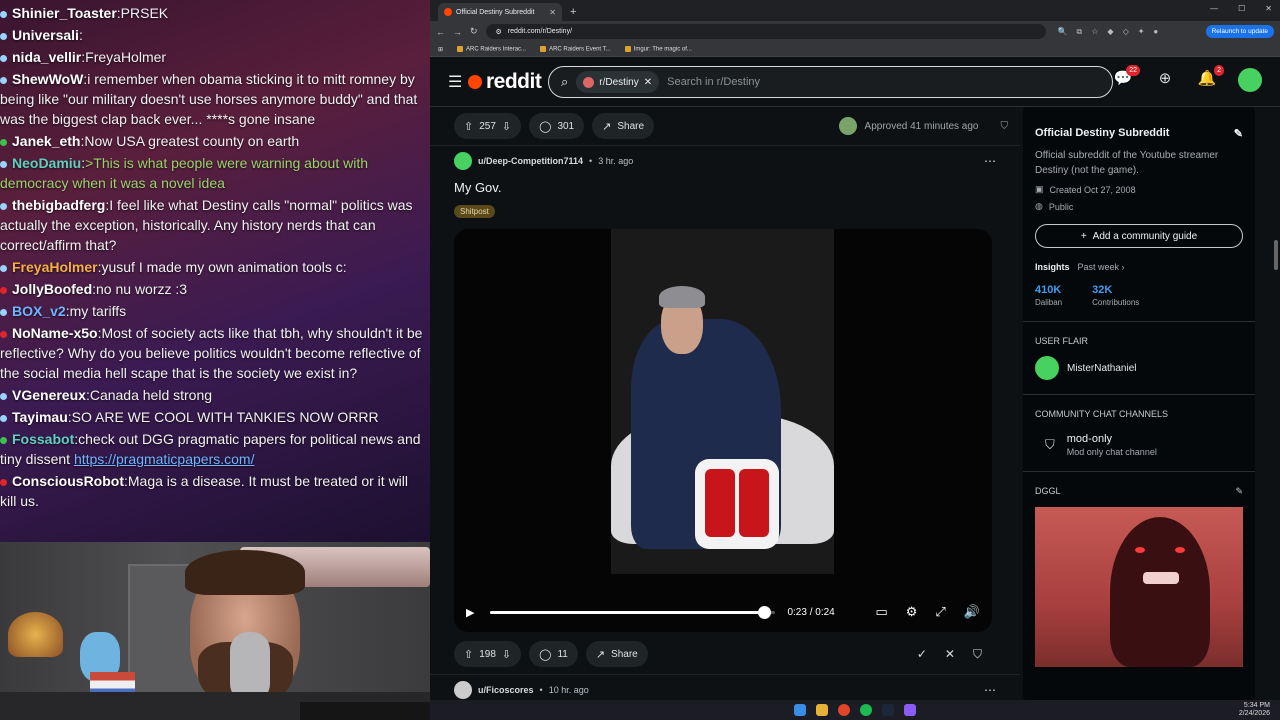 This screenshot has height=720, width=1280. What do you see at coordinates (1080, 32) in the screenshot?
I see `install-icon: ⧉` at bounding box center [1080, 32].